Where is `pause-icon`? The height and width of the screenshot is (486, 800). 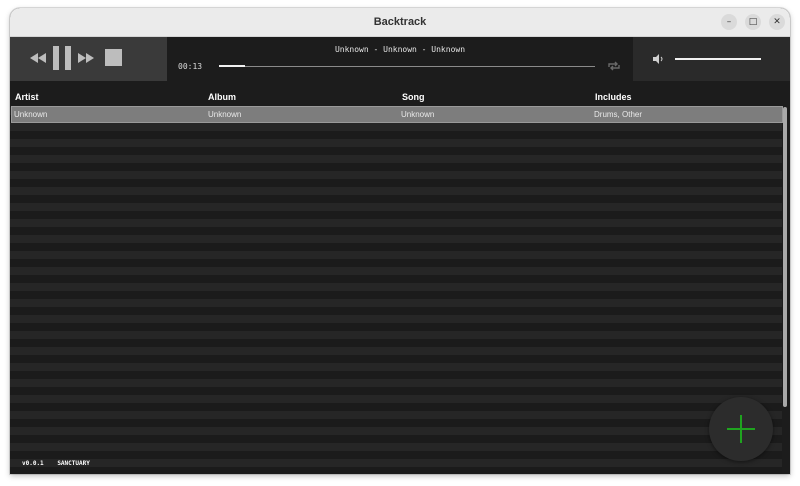 pause-icon is located at coordinates (62, 58).